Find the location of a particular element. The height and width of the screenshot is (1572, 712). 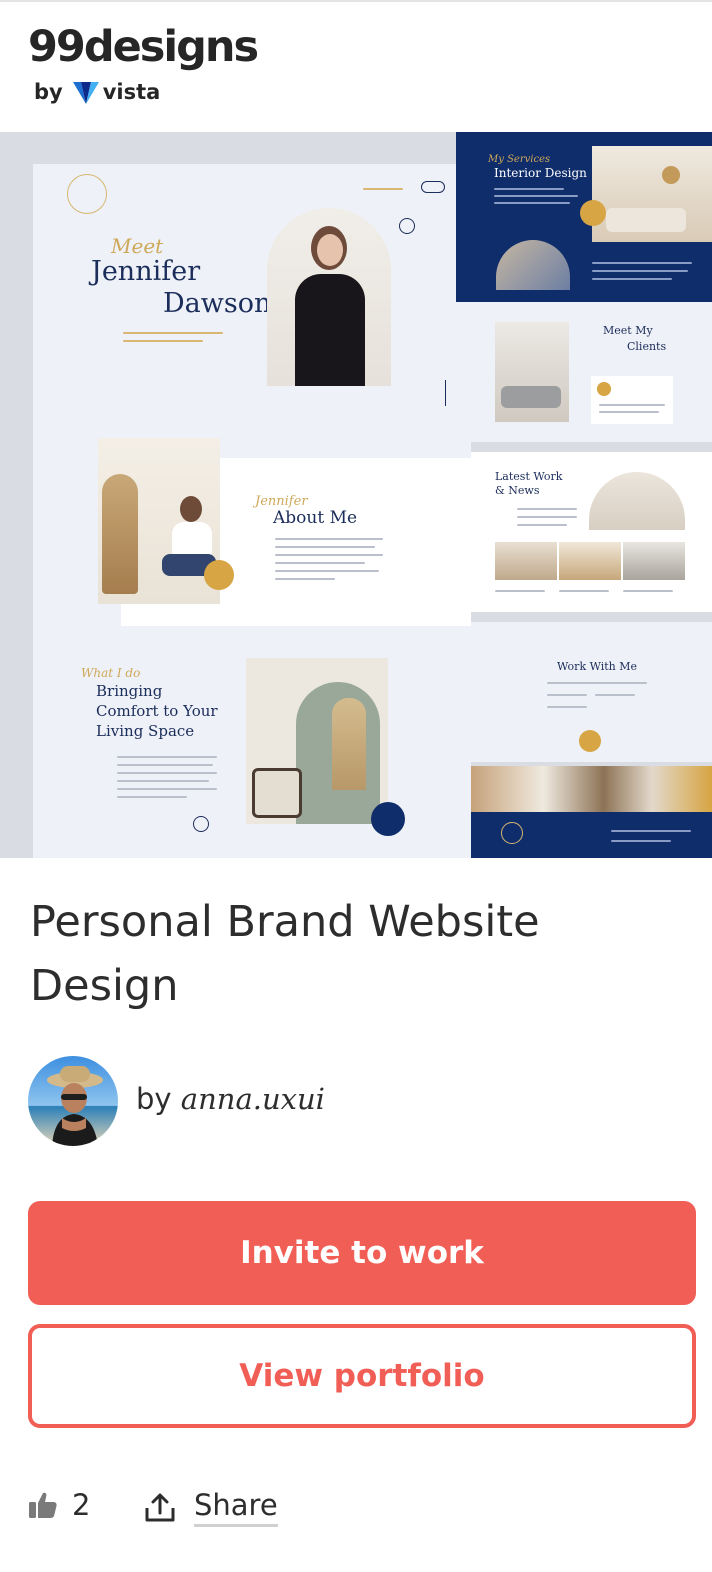

mockup-clients-title: Clients is located at coordinates (647, 346).